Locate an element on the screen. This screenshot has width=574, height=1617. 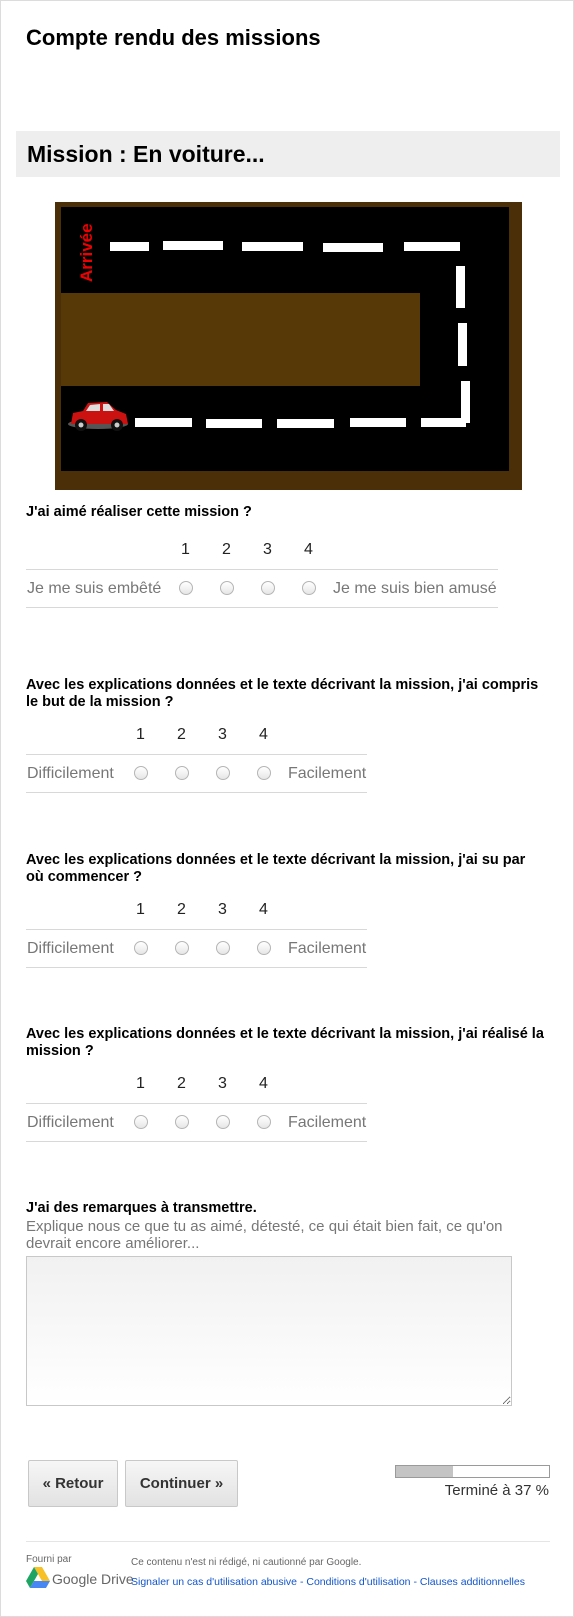
progress-bar is located at coordinates (472, 1471).